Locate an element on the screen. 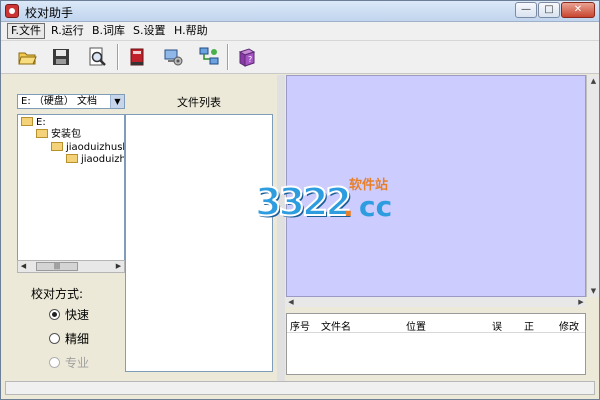 This screenshot has width=600, height=400. status-bar is located at coordinates (300, 388).